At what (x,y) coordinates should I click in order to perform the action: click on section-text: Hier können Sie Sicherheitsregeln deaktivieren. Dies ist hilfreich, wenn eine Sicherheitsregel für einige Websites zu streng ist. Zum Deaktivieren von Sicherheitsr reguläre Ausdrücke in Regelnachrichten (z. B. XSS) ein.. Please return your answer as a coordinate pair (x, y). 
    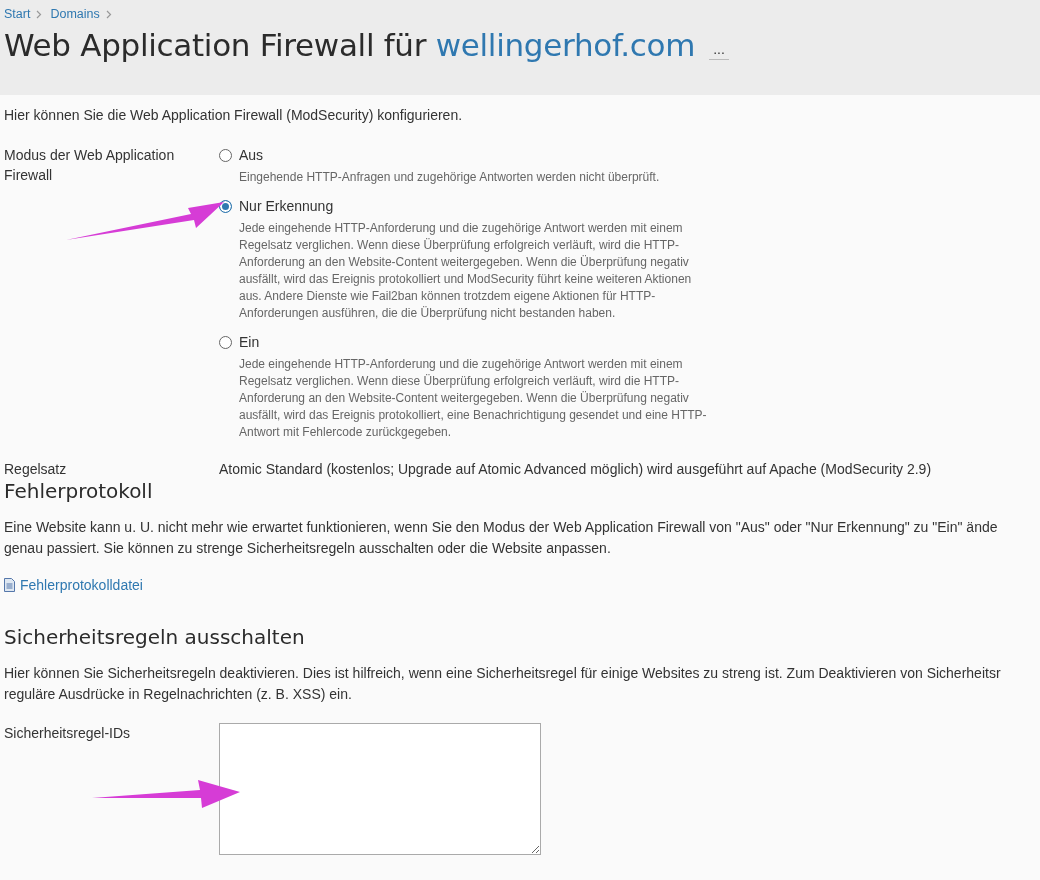
    Looking at the image, I should click on (503, 684).